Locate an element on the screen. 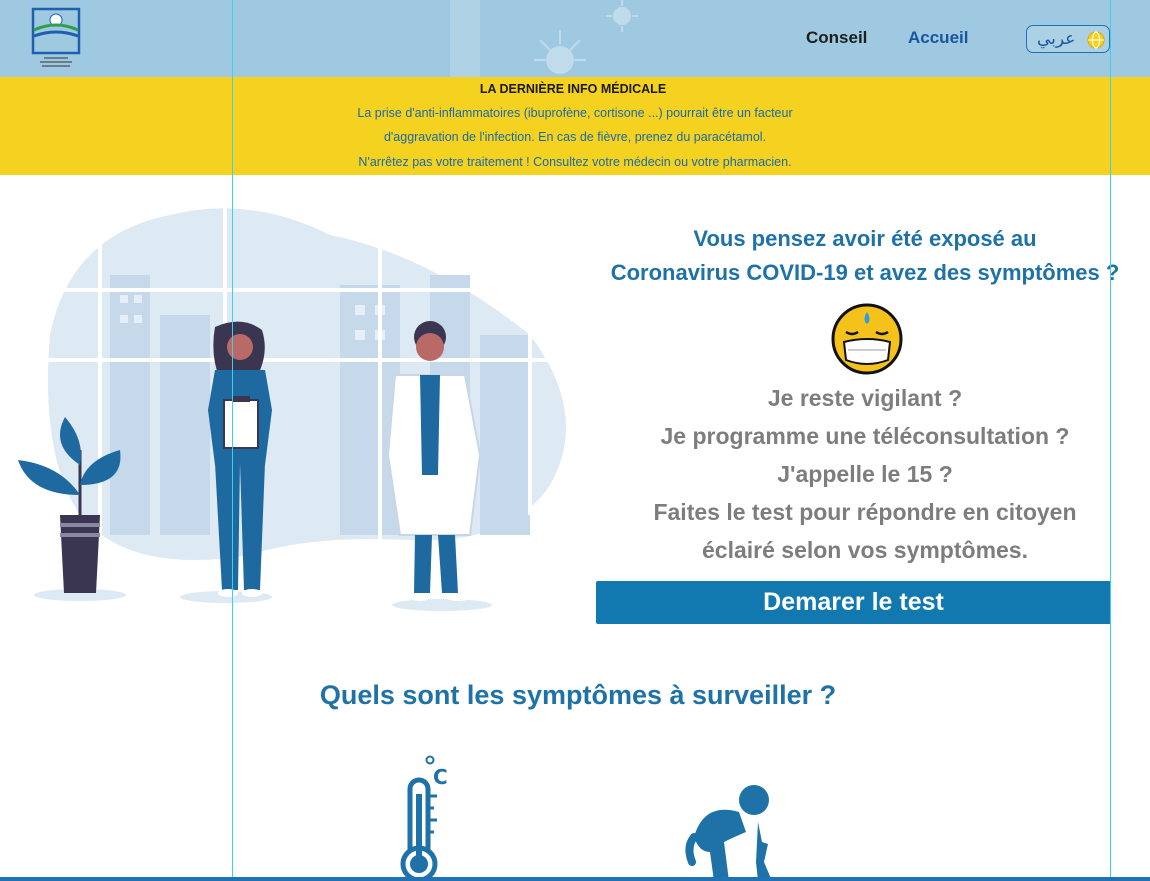 Image resolution: width=1150 pixels, height=881 pixels. language-label: عربي is located at coordinates (1056, 39).